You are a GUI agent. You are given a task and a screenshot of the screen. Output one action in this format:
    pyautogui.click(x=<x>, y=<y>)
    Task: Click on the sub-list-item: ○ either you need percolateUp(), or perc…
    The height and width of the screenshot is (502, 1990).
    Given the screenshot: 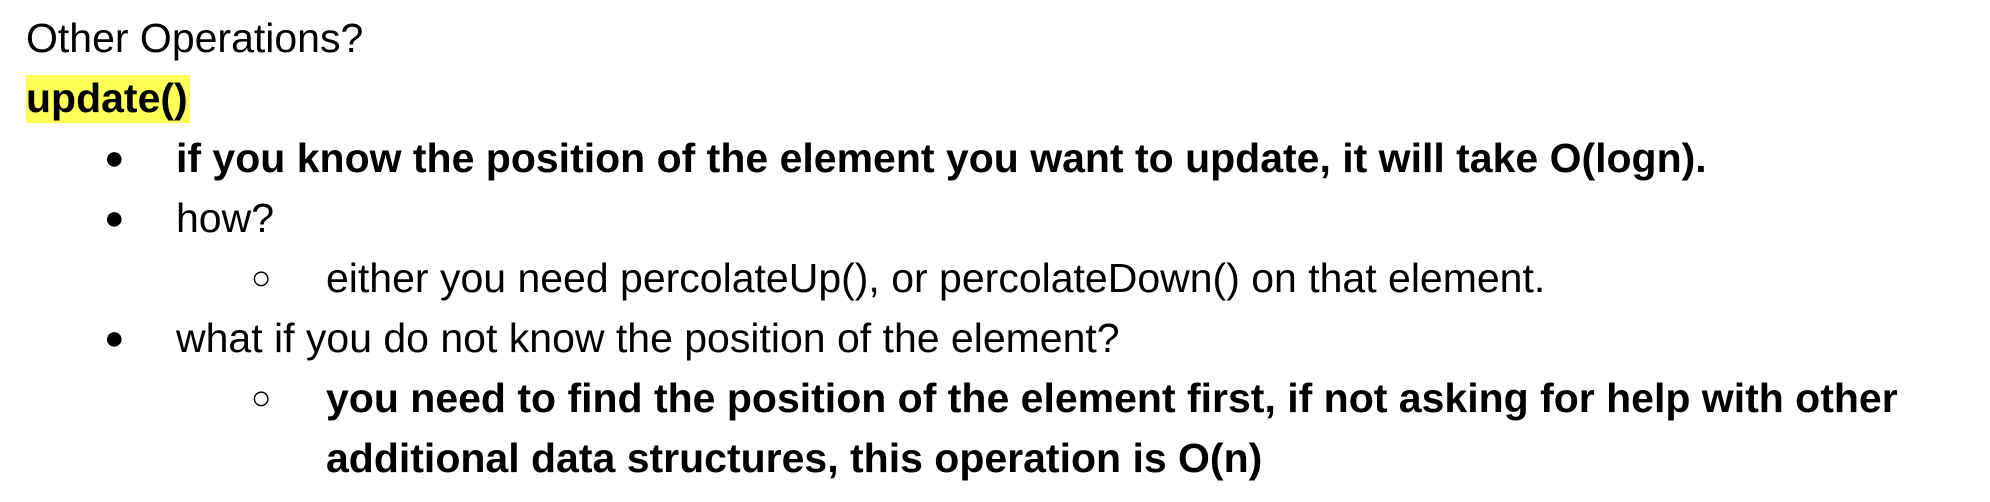 What is the action you would take?
    pyautogui.click(x=996, y=278)
    